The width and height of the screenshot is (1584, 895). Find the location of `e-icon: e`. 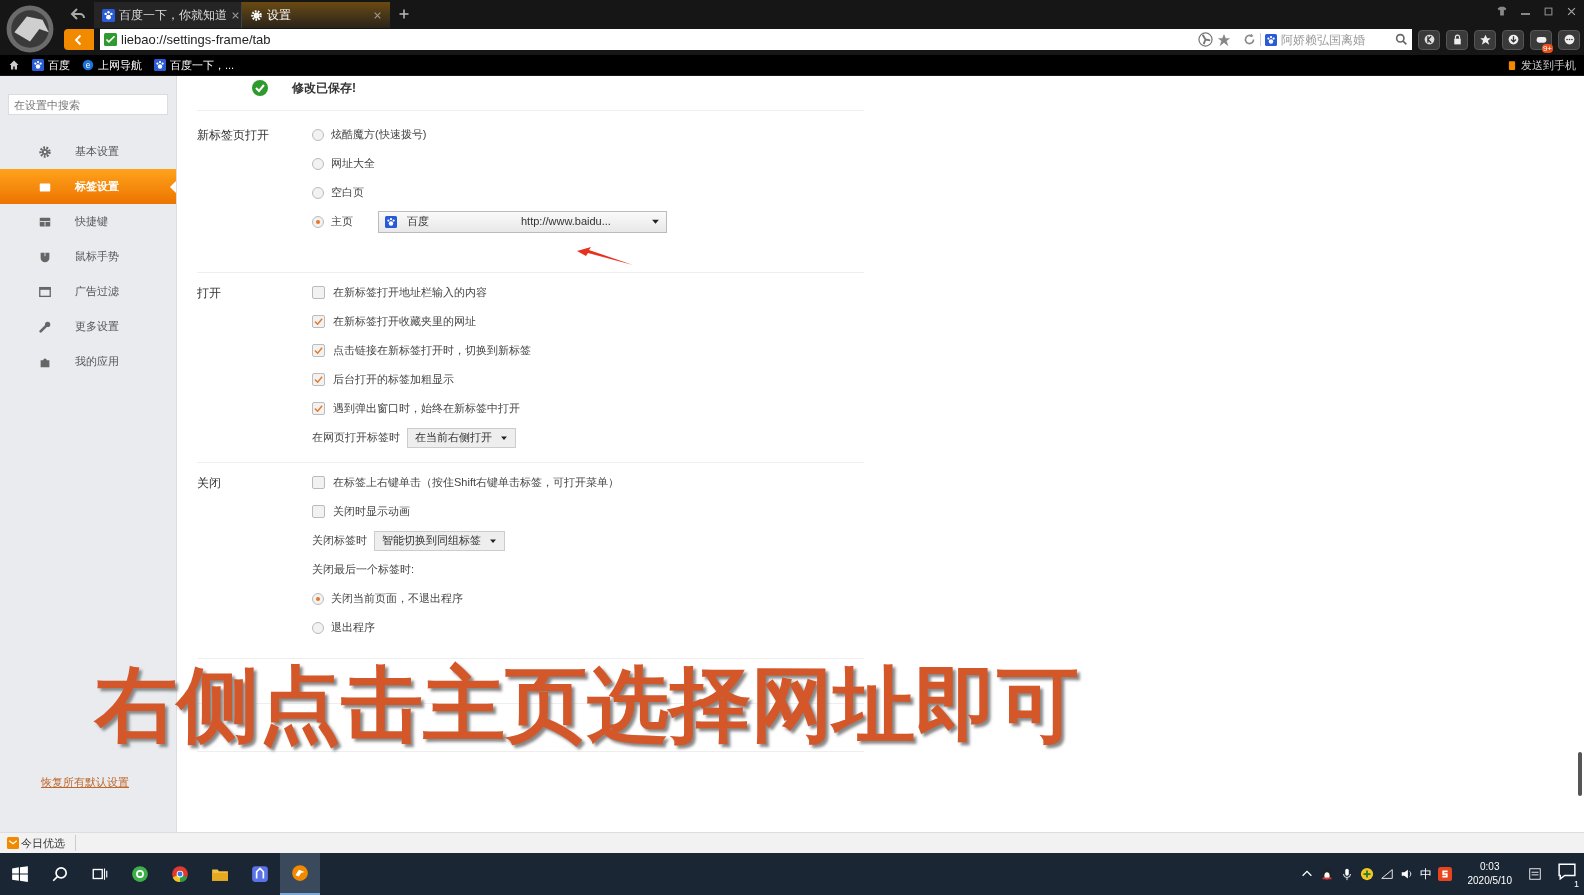

e-icon: e is located at coordinates (88, 65).